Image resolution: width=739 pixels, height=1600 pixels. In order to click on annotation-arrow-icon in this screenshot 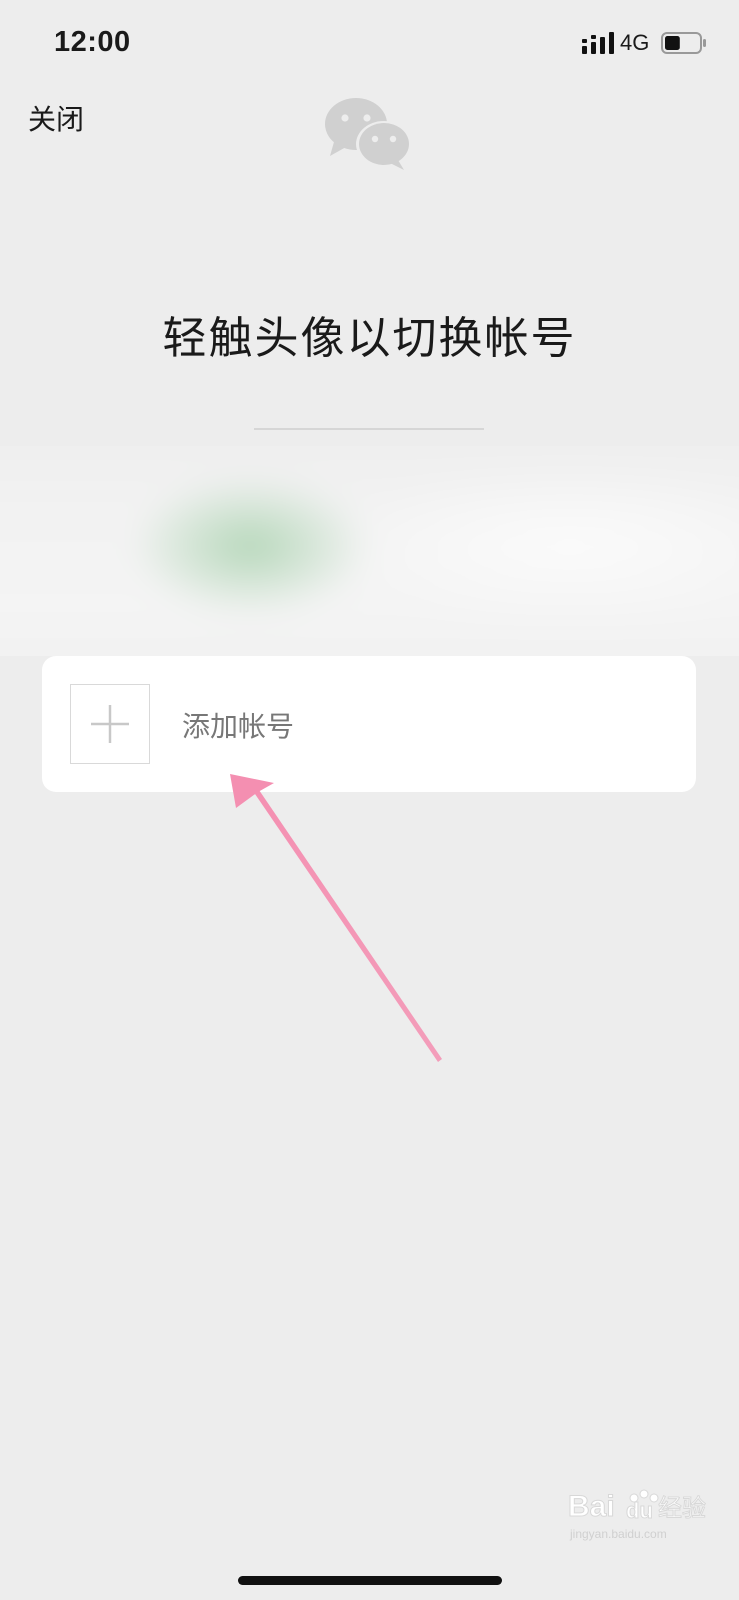, I will do `click(336, 918)`.